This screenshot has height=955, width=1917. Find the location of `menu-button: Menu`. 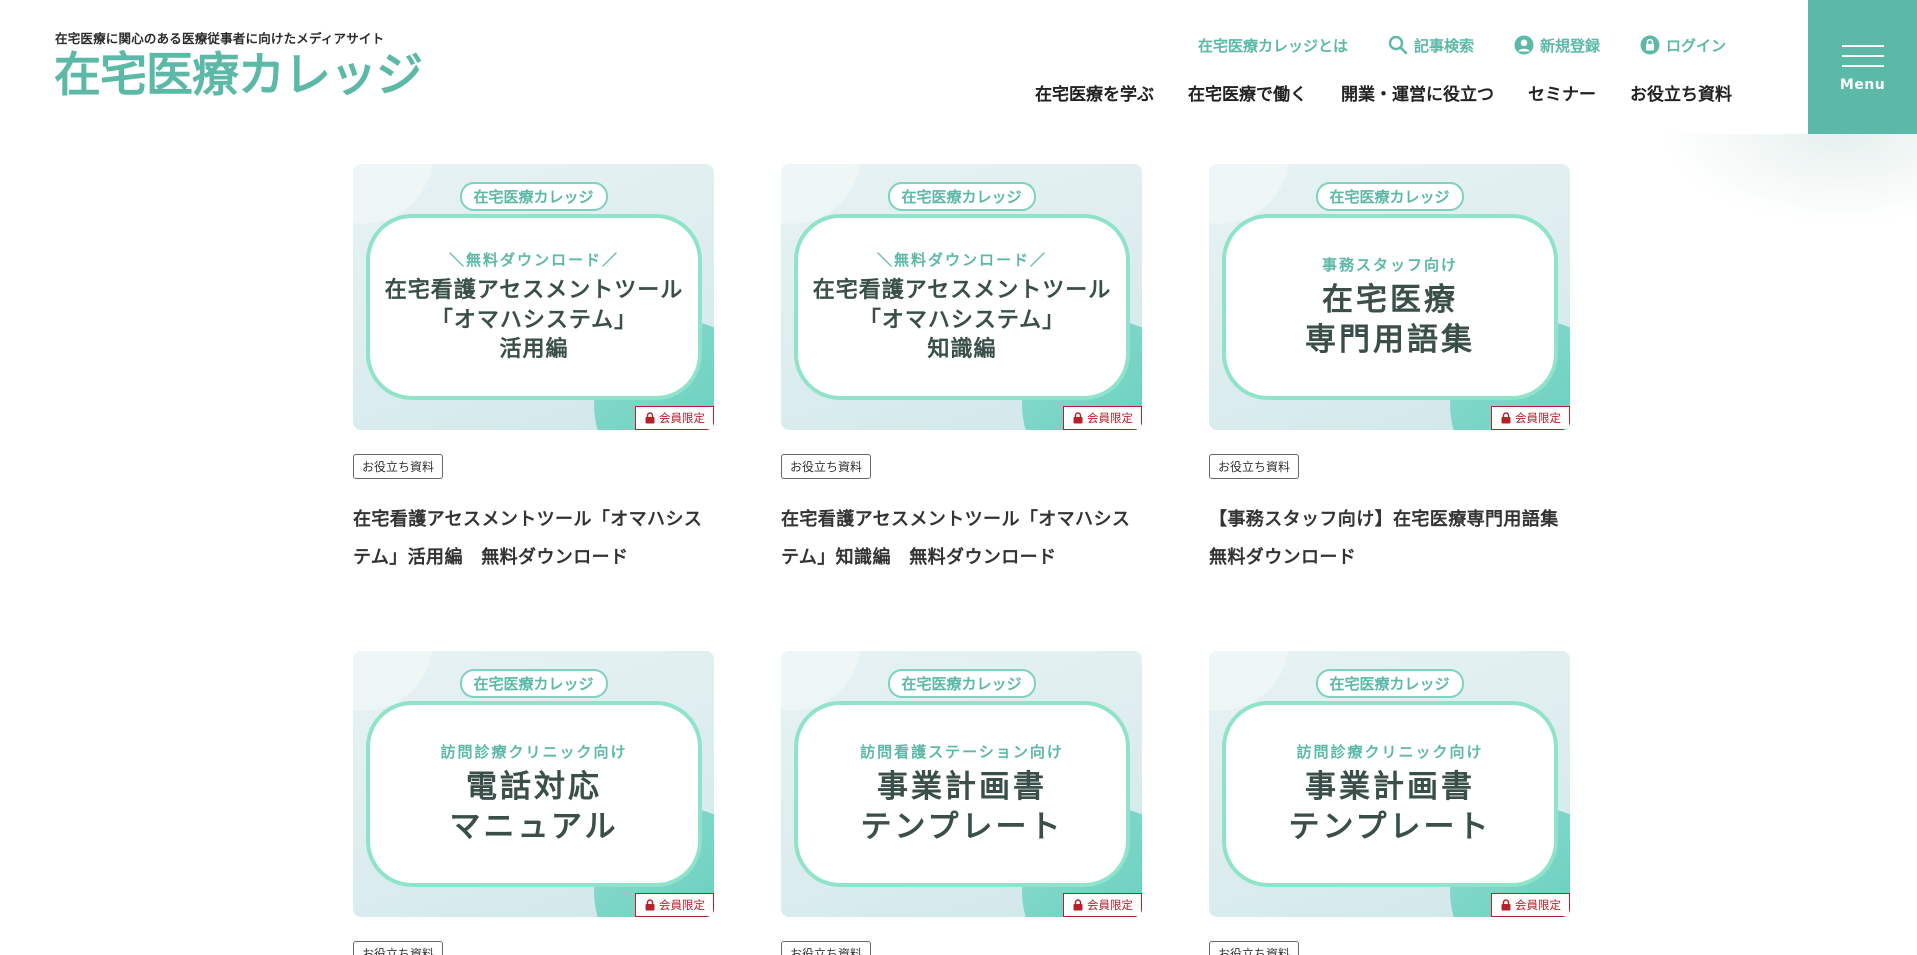

menu-button: Menu is located at coordinates (1862, 67).